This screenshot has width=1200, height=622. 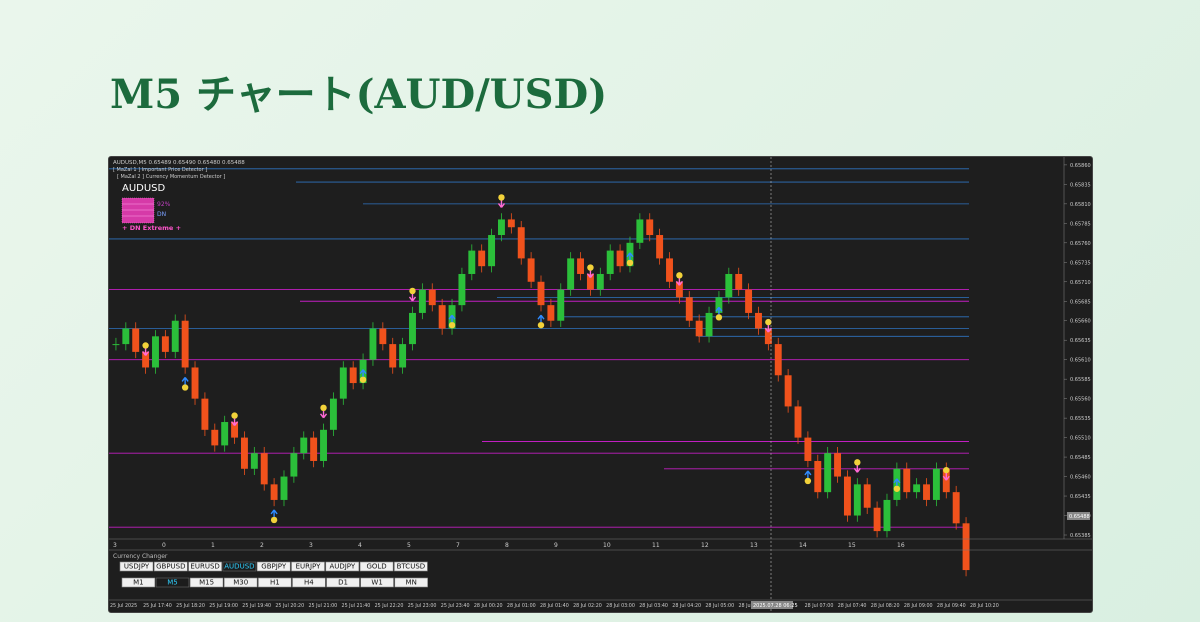 What do you see at coordinates (239, 566) in the screenshot?
I see `pair-button-audusd: AUDUSD` at bounding box center [239, 566].